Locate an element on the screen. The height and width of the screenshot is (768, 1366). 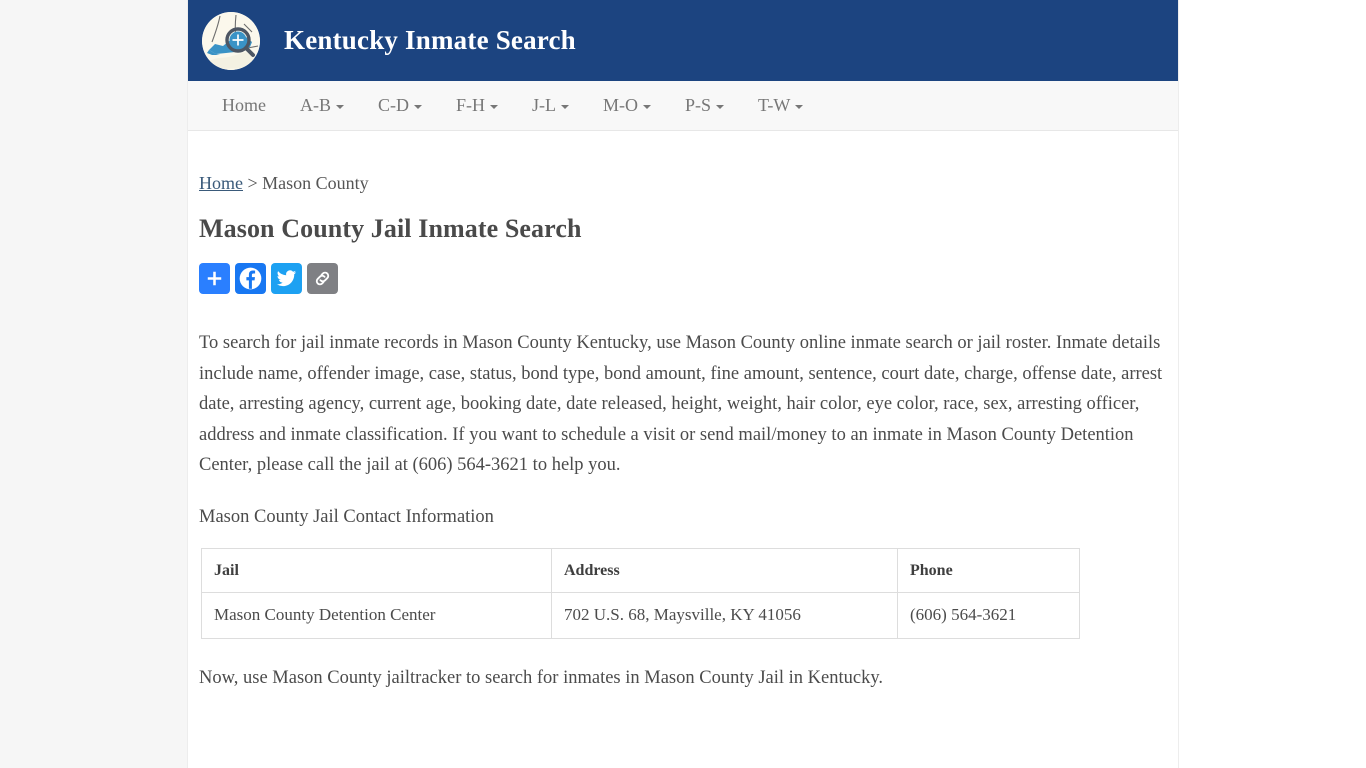
kentucky-map-magnifier-icon is located at coordinates (231, 40).